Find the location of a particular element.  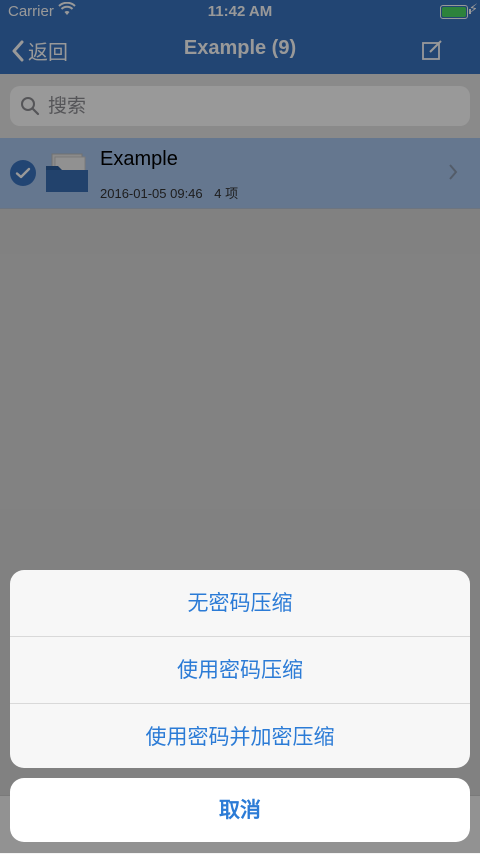

cancel-button: 取消 is located at coordinates (240, 810).